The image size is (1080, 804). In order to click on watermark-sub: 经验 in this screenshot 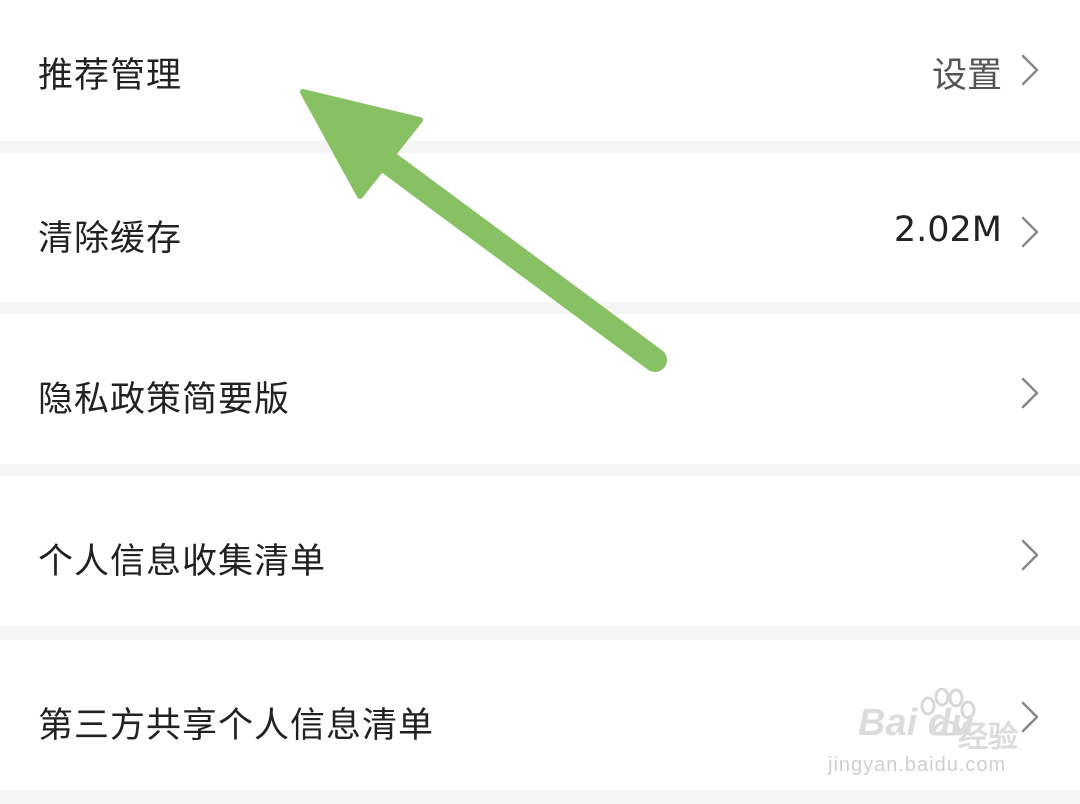, I will do `click(988, 737)`.